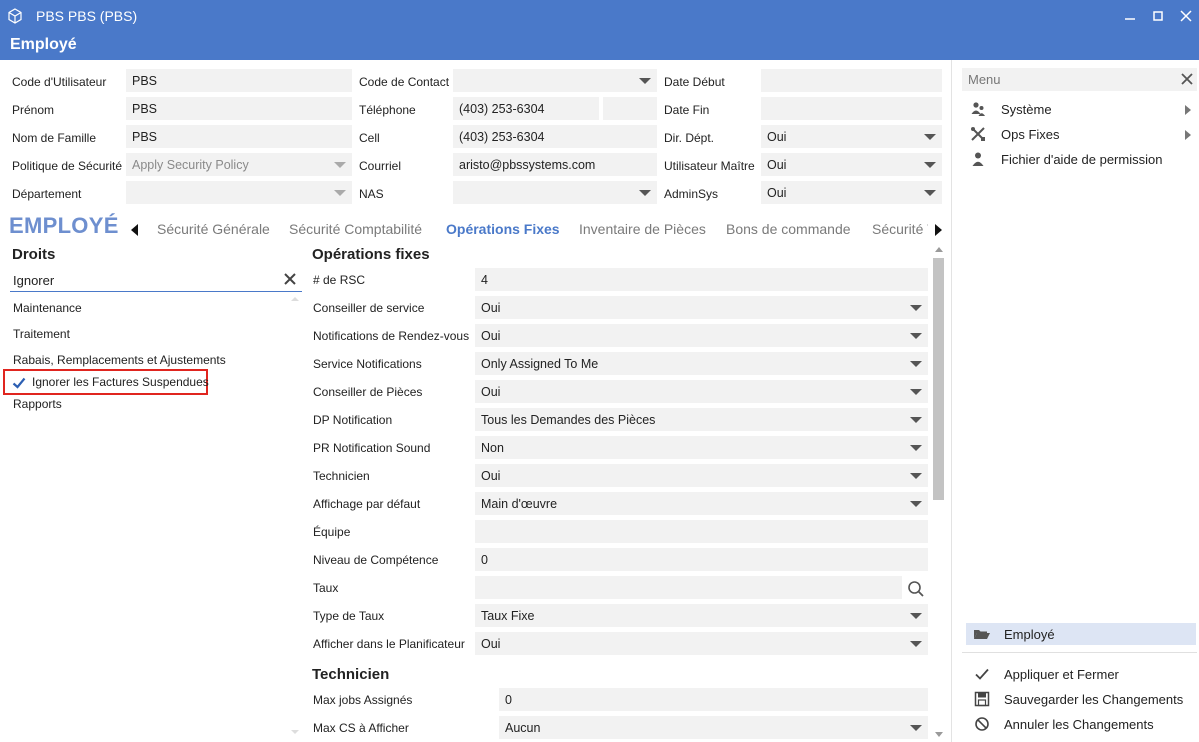 Image resolution: width=1199 pixels, height=742 pixels. Describe the element at coordinates (332, 532) in the screenshot. I see `team-label: Équipe` at that location.